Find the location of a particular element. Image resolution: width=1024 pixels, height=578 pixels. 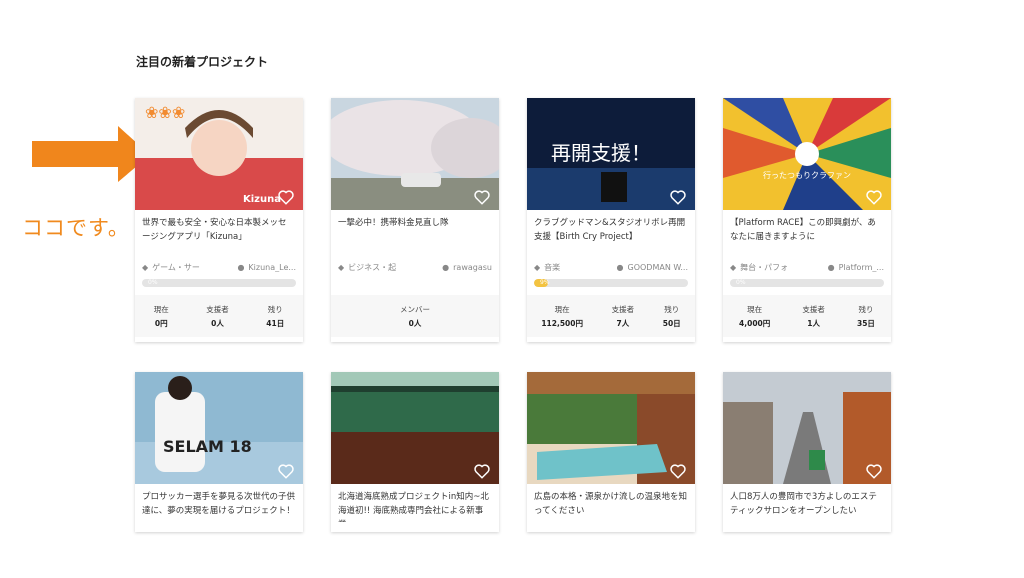

category: ◆ 舞台・パフォ is located at coordinates (759, 267).